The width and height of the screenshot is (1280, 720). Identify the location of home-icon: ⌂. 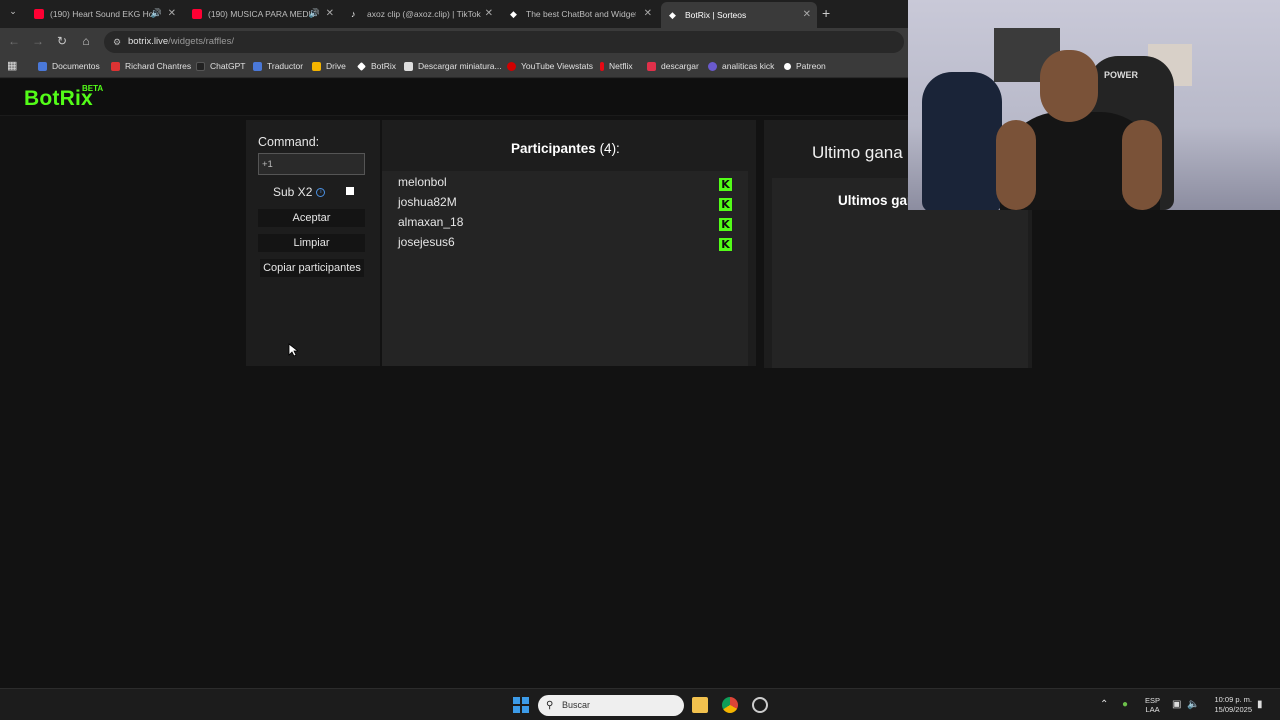
(86, 41).